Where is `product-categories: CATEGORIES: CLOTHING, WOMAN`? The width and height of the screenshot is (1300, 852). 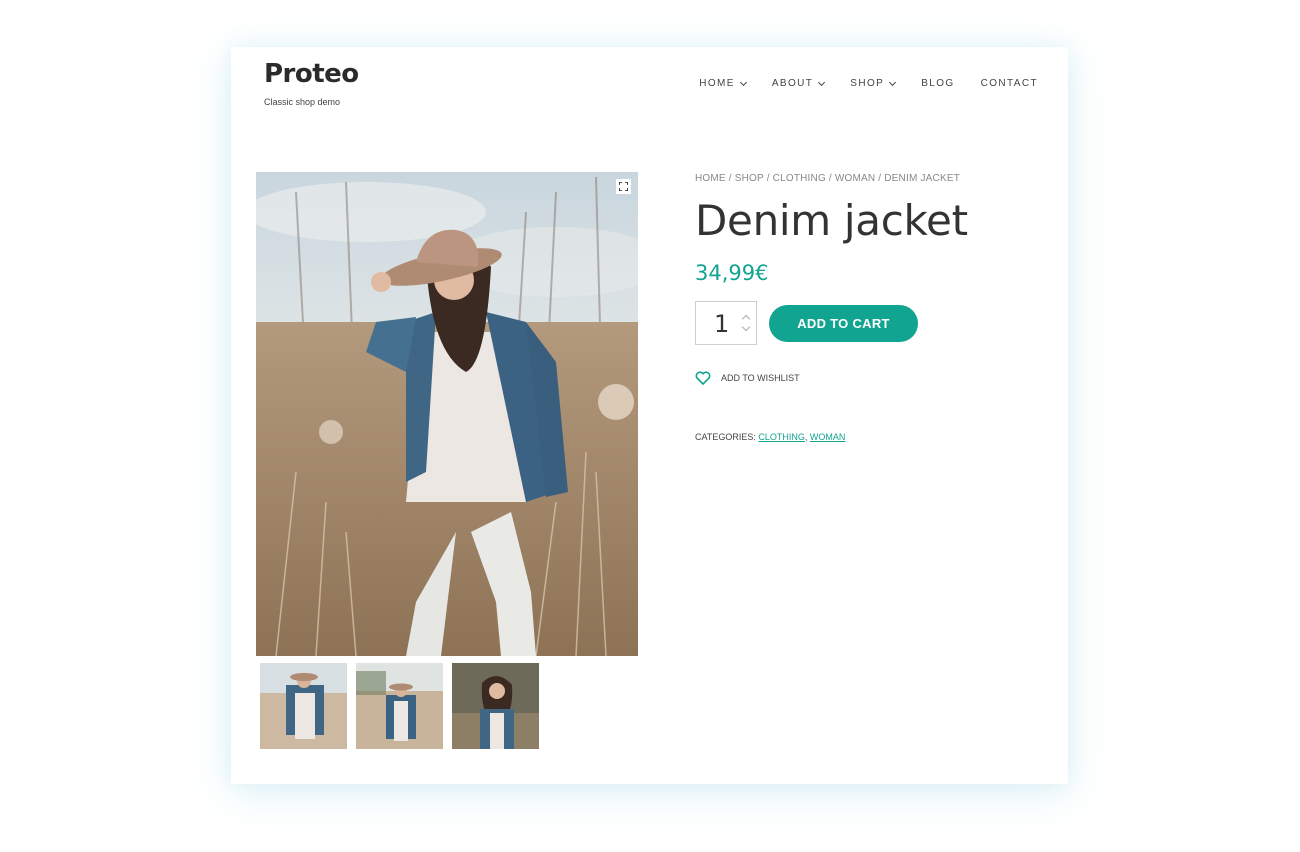
product-categories: CATEGORIES: CLOTHING, WOMAN is located at coordinates (770, 437).